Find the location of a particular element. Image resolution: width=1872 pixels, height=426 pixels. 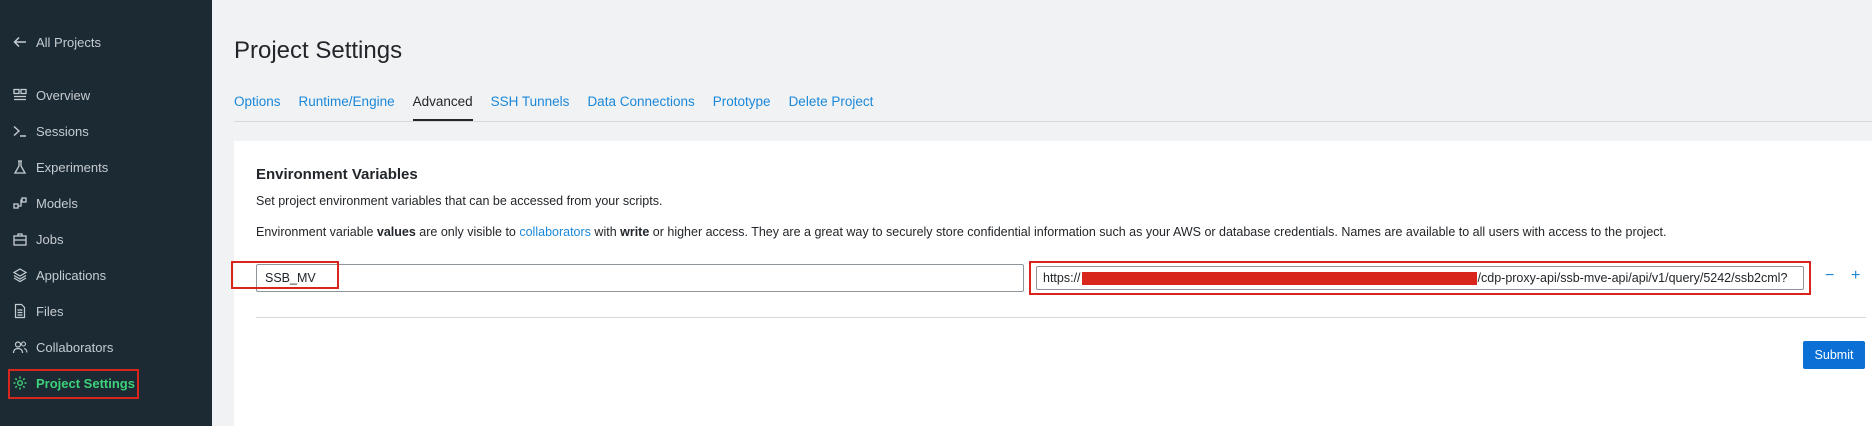

note-text: are only visible to is located at coordinates (467, 232).